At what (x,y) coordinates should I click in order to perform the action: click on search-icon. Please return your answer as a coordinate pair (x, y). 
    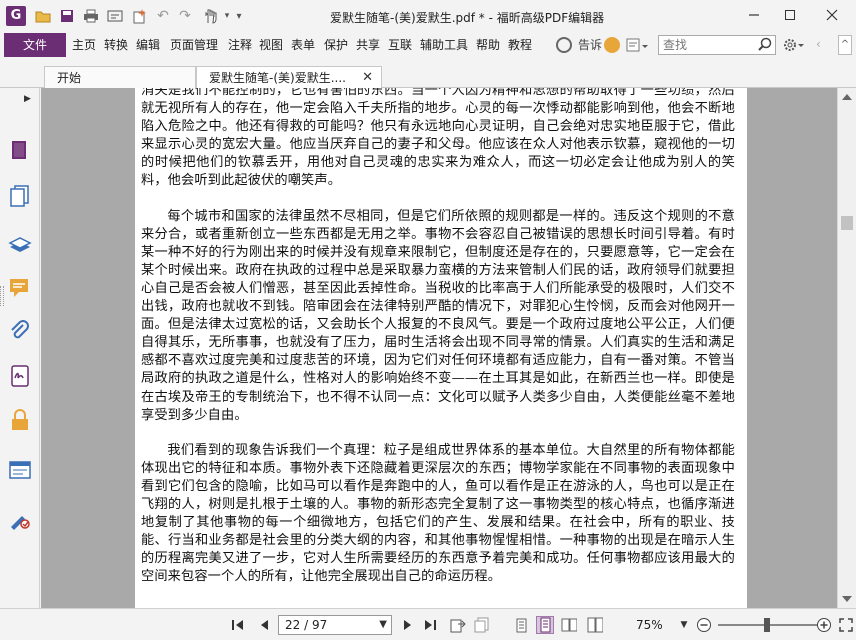
    Looking at the image, I should click on (765, 45).